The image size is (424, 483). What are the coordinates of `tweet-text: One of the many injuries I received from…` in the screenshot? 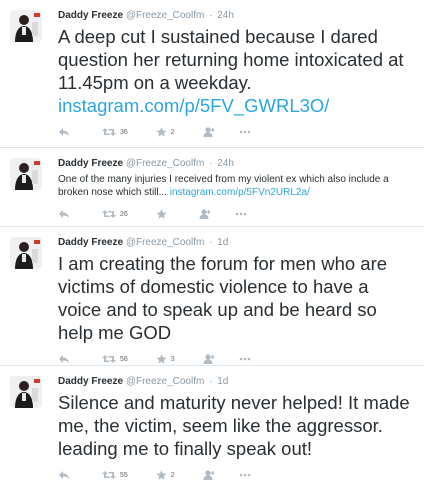 It's located at (237, 186).